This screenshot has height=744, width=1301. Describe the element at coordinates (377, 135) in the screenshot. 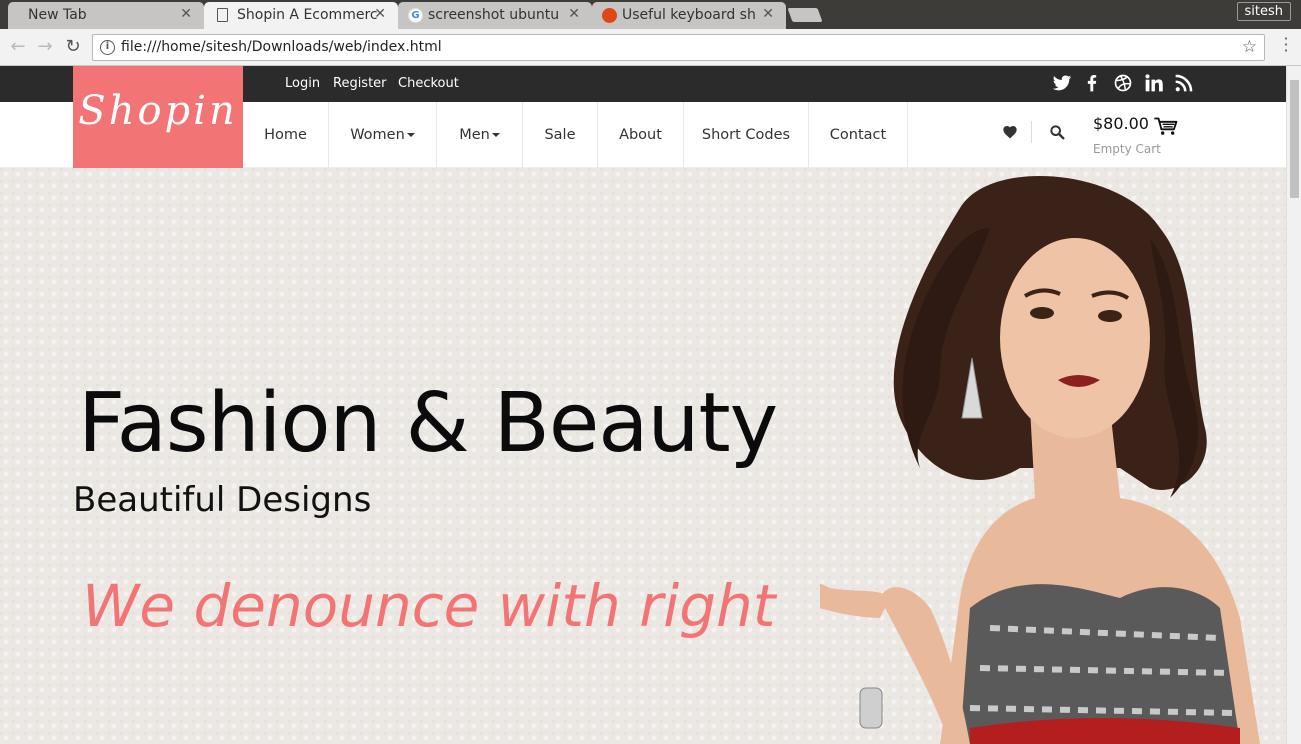

I see `nav-label: Women` at that location.